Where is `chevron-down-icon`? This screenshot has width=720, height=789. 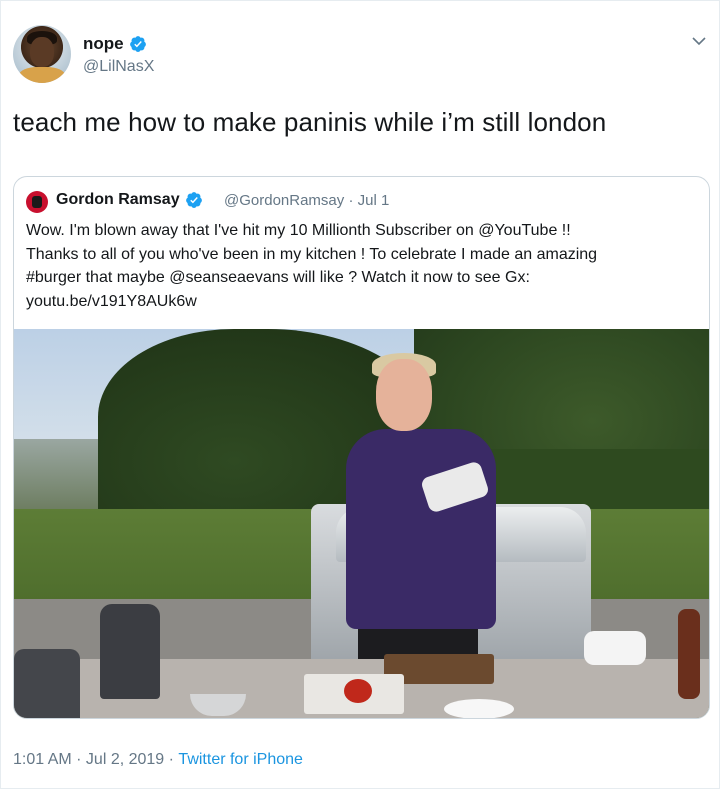
chevron-down-icon is located at coordinates (699, 41).